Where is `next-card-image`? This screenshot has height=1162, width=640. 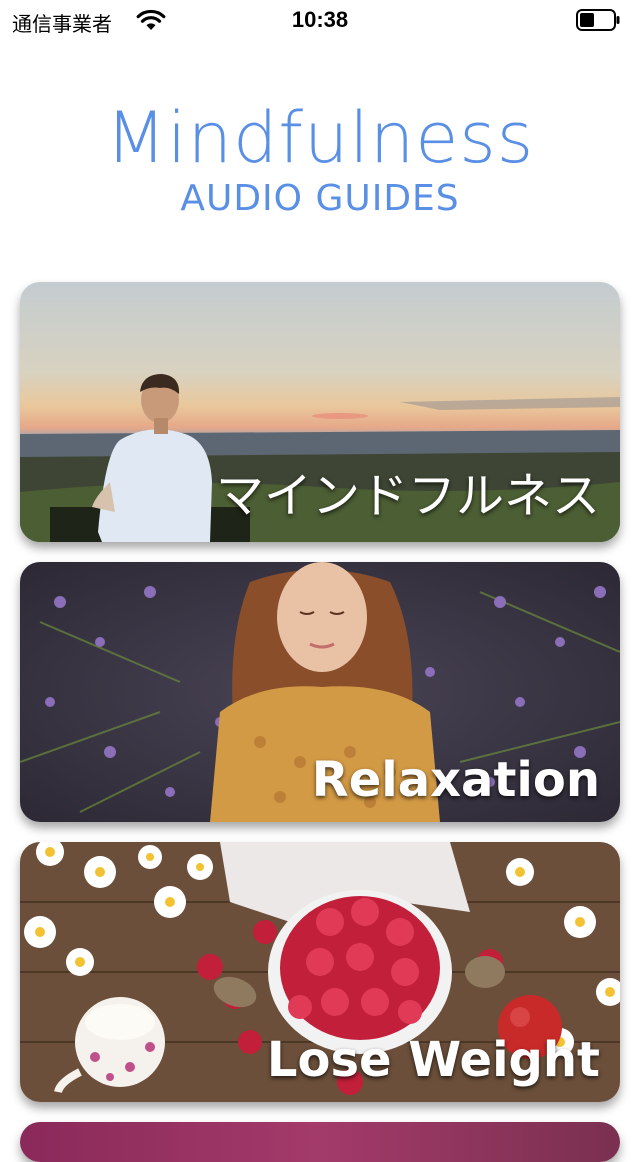
next-card-image is located at coordinates (320, 1142).